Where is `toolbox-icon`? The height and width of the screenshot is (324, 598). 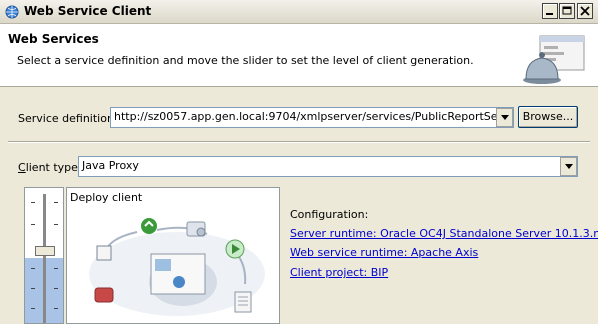 toolbox-icon is located at coordinates (104, 295).